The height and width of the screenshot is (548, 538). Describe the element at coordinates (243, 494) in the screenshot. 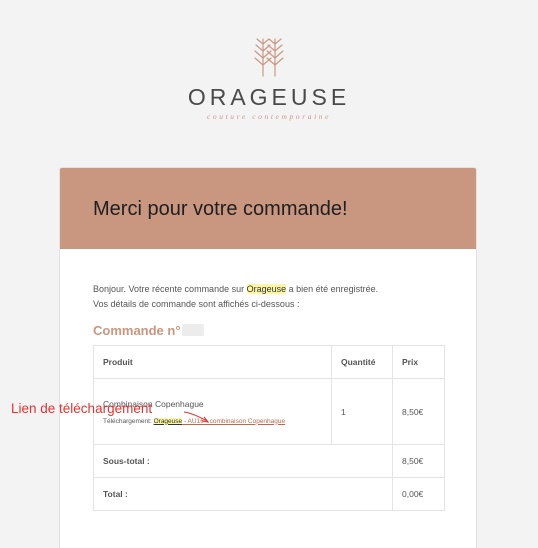

I see `total-label: Total :` at that location.